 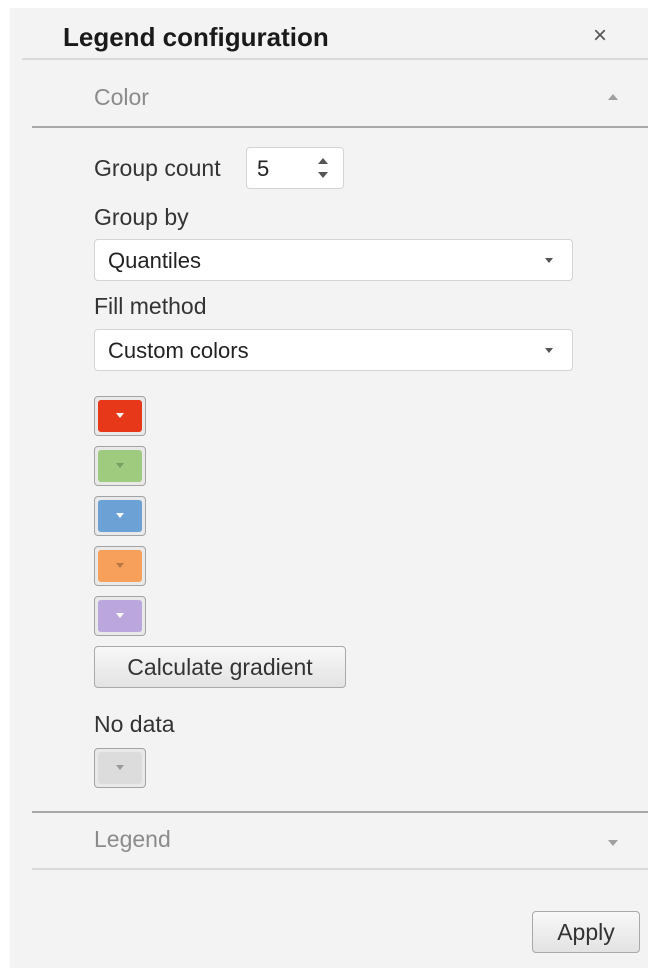 I want to click on panel-title: Legend configuration, so click(x=196, y=37).